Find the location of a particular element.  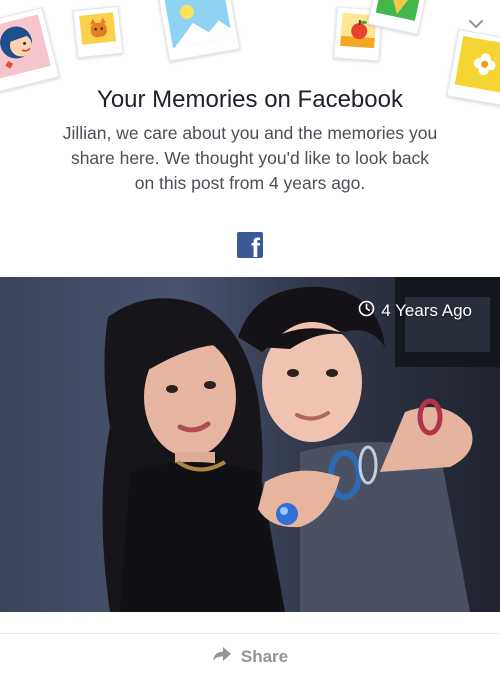

memories-title: Your Memories on Facebook is located at coordinates (250, 99).